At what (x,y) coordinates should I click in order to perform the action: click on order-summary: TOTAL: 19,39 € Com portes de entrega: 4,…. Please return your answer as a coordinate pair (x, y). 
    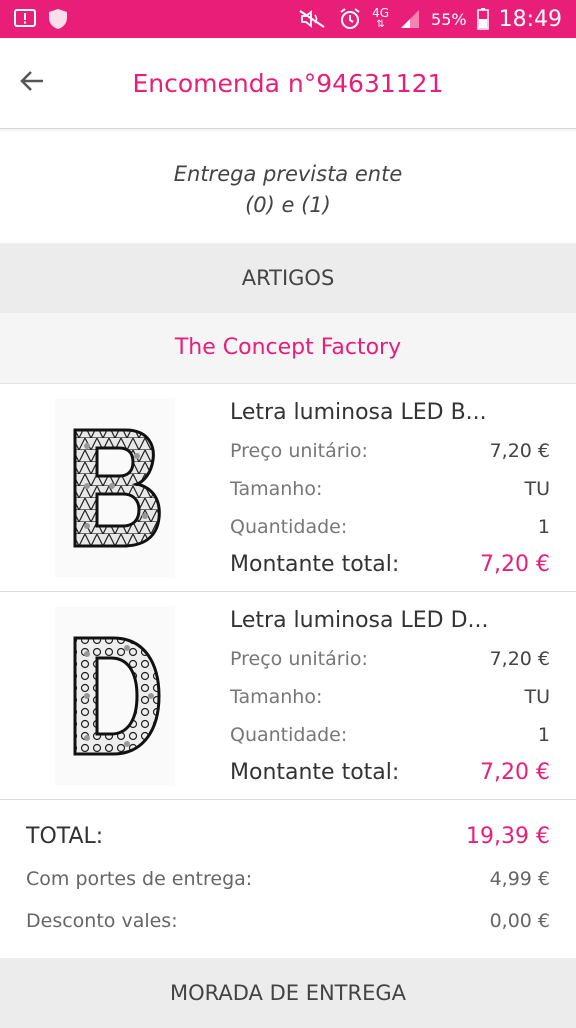
    Looking at the image, I should click on (288, 875).